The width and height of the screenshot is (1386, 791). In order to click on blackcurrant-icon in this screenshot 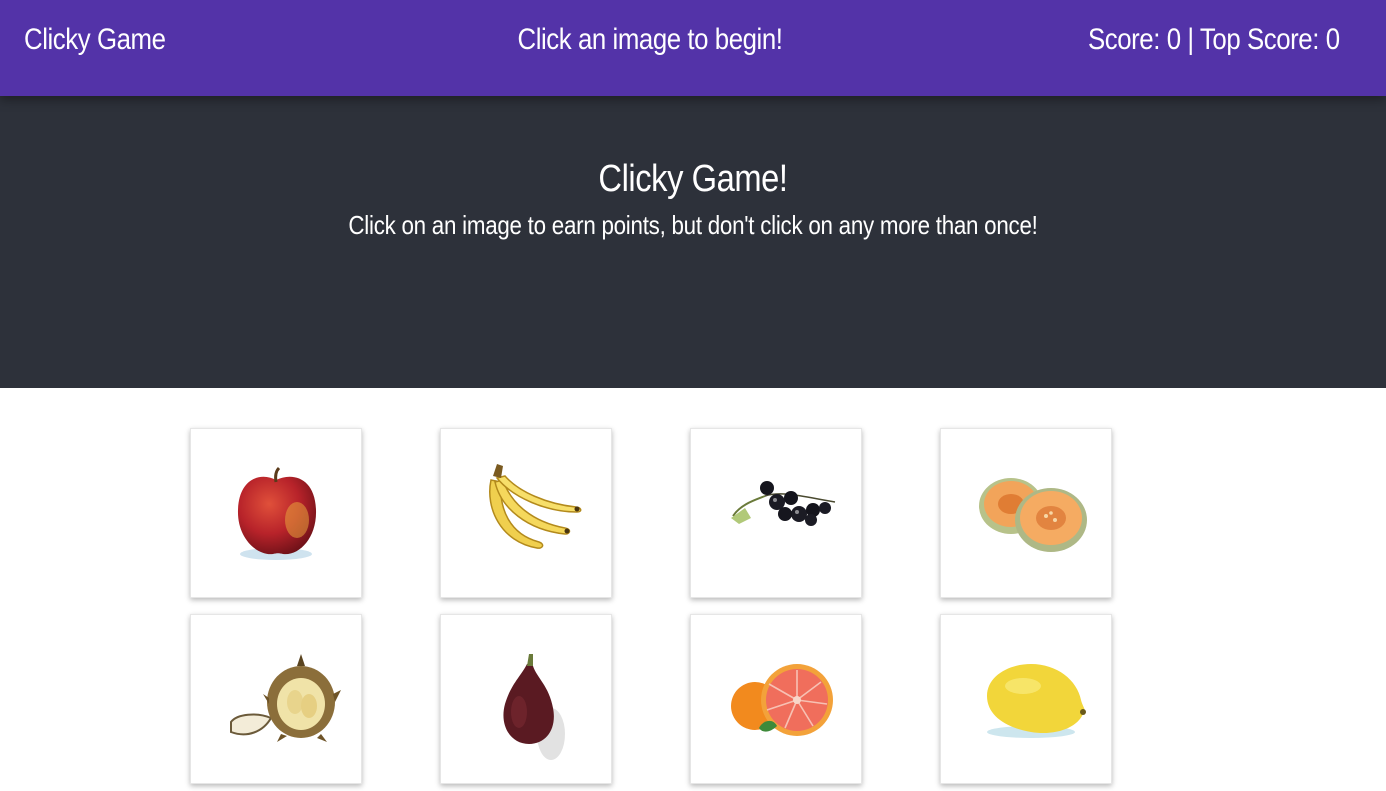, I will do `click(783, 503)`.